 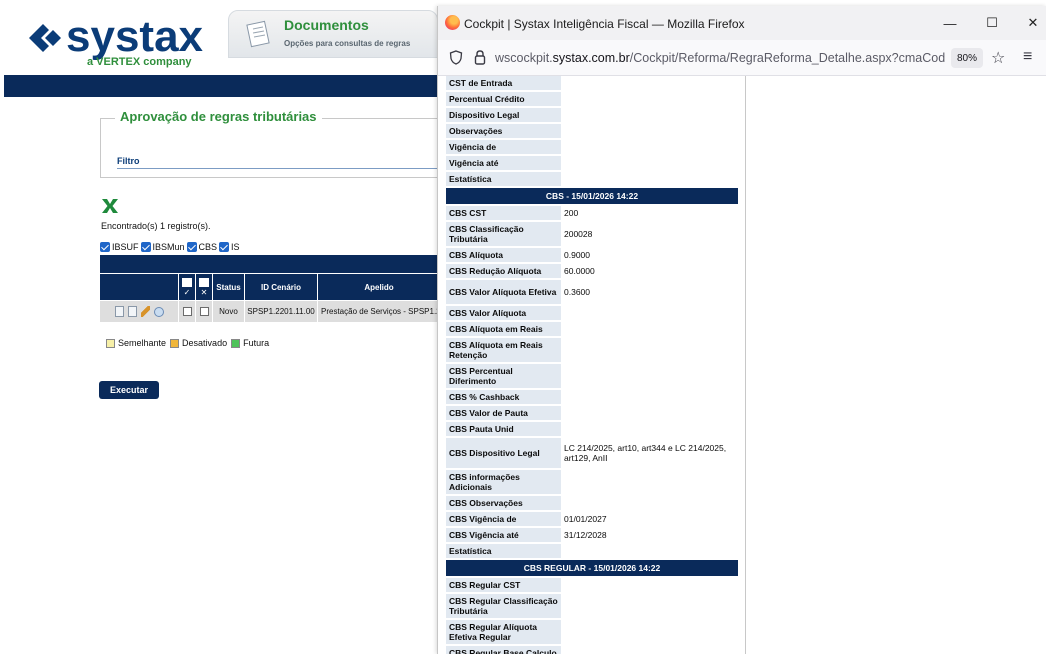 What do you see at coordinates (503, 585) in the screenshot?
I see `detail-label: CBS Regular CST` at bounding box center [503, 585].